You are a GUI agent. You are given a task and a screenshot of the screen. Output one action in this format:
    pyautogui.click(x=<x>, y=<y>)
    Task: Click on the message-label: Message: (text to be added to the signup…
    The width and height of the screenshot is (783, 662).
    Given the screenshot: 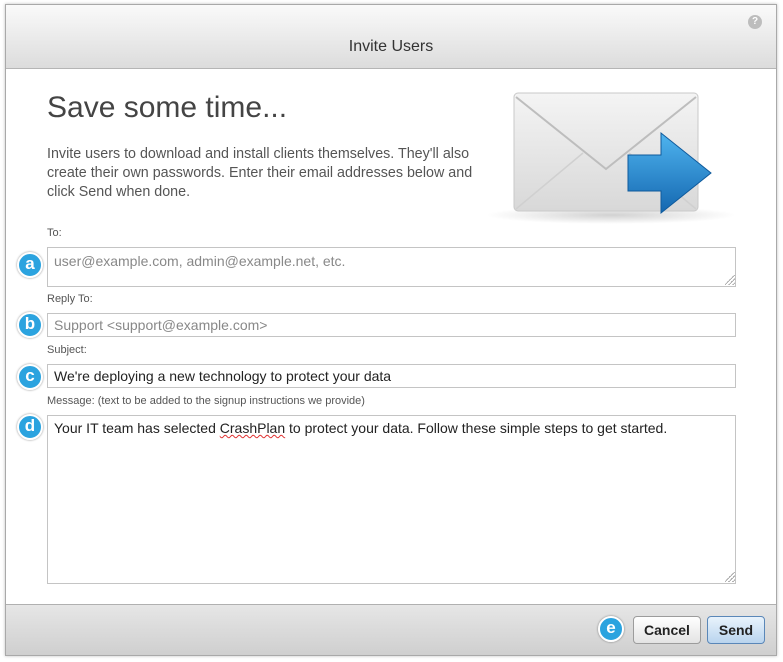 What is the action you would take?
    pyautogui.click(x=206, y=401)
    